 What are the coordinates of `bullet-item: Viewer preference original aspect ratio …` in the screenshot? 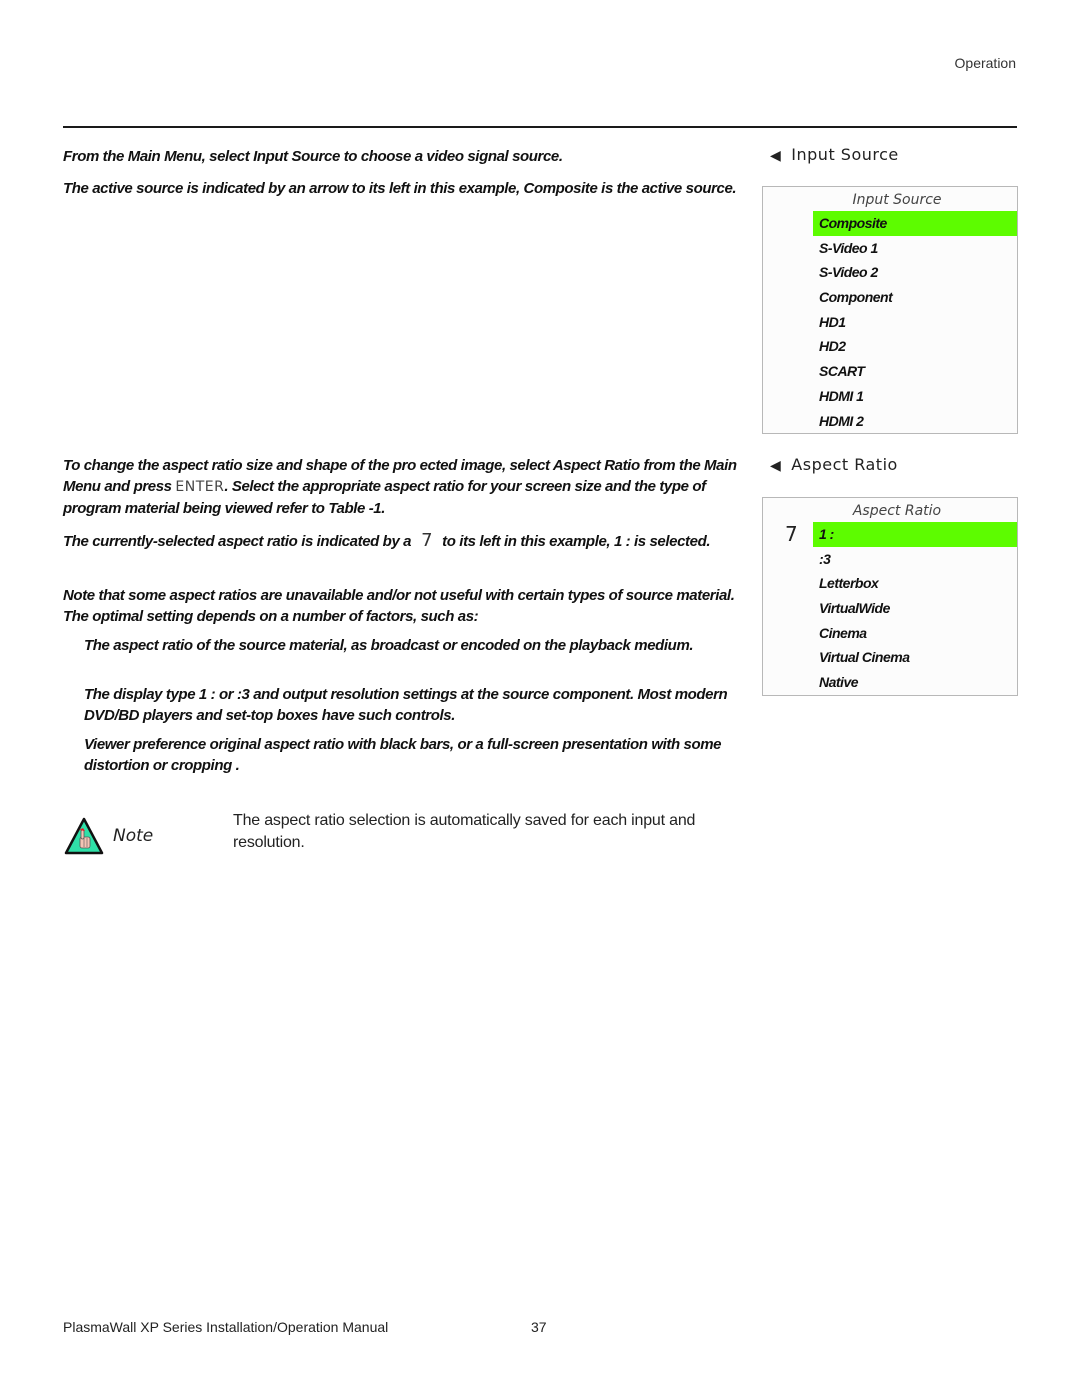 It's located at (403, 755).